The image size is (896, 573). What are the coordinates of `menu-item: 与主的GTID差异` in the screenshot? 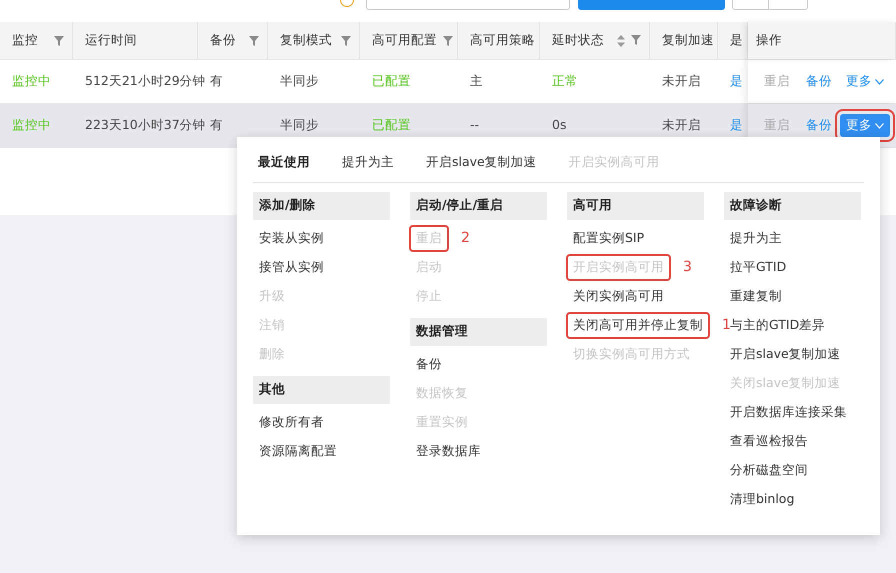 It's located at (778, 325).